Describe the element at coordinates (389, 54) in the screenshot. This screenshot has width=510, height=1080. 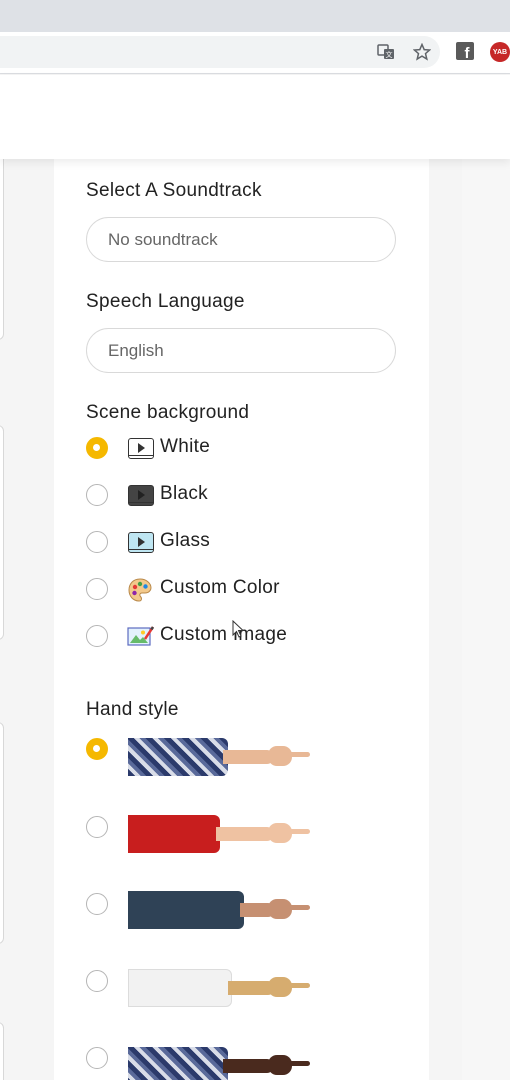
I see `svg-text: 文` at that location.